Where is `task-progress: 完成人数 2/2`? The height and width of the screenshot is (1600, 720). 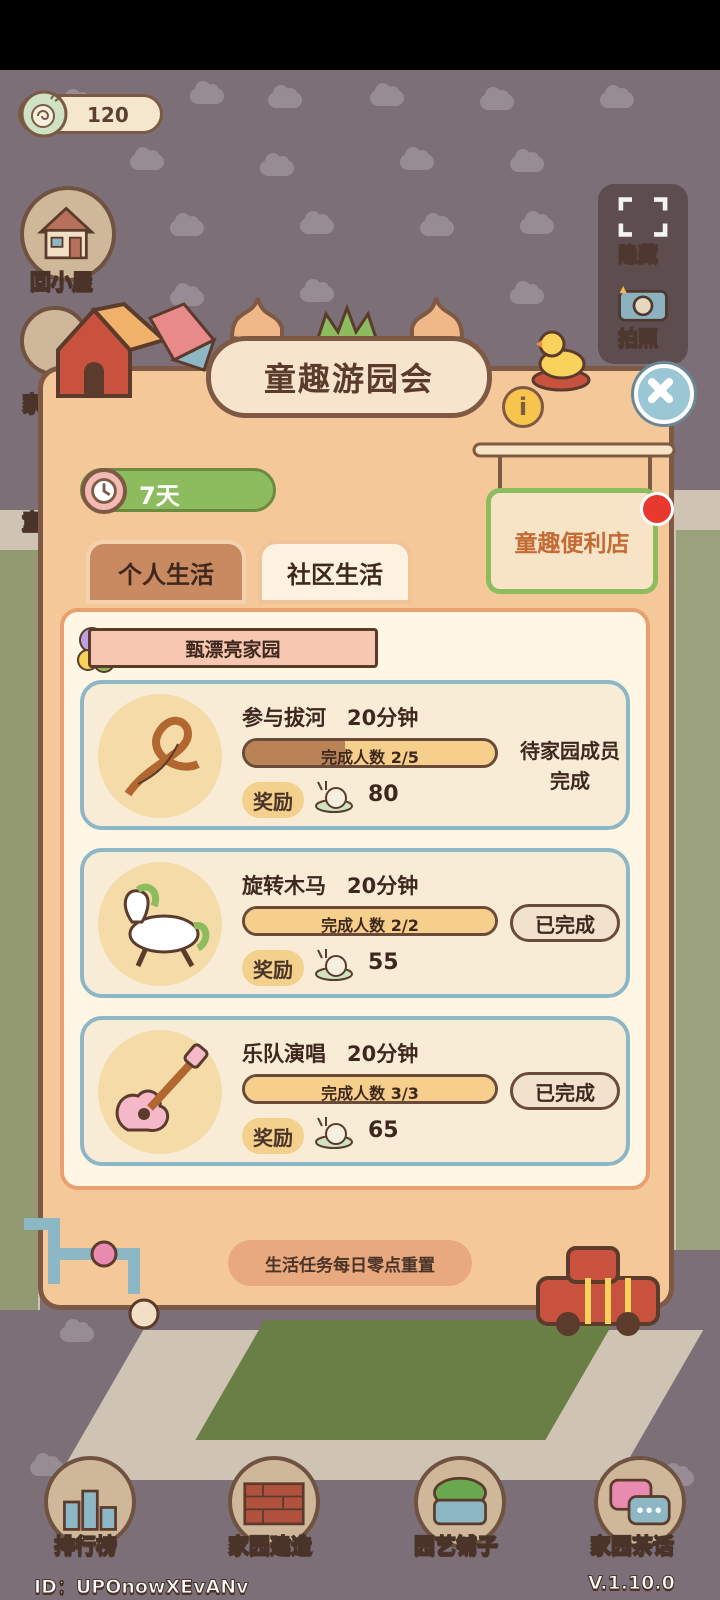 task-progress: 完成人数 2/2 is located at coordinates (370, 921).